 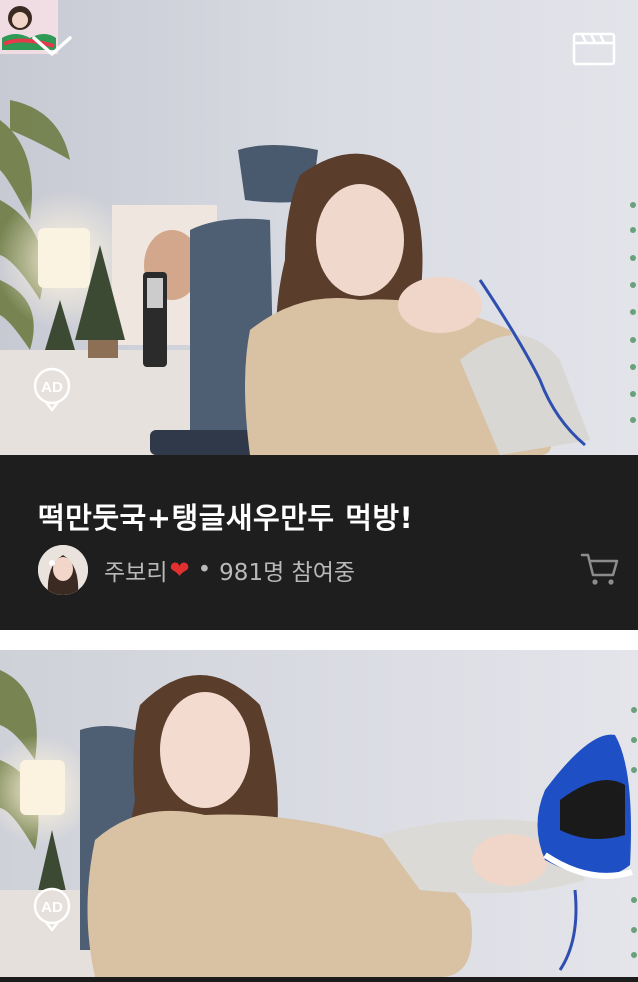 I want to click on heart-icon: ❤, so click(x=179, y=570).